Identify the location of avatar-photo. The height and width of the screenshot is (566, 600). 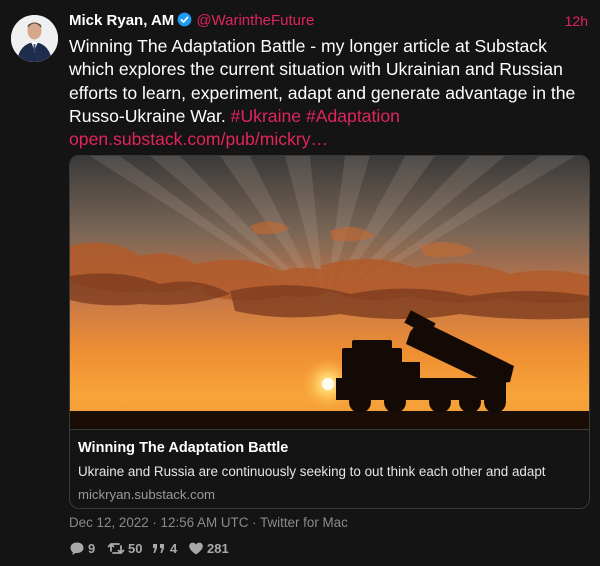
(34, 38).